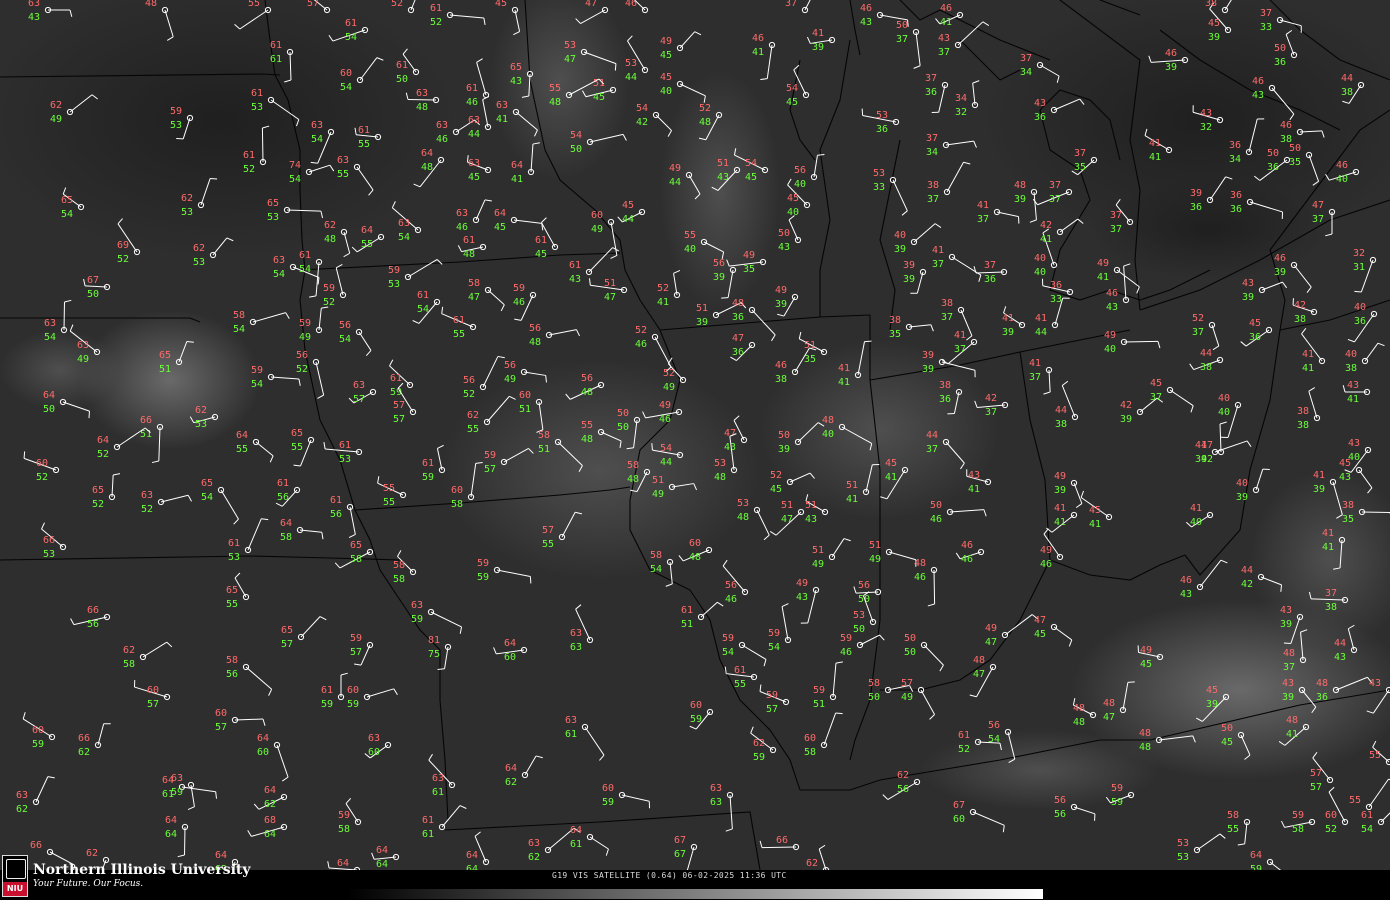 The width and height of the screenshot is (1390, 900). What do you see at coordinates (675, 182) in the screenshot?
I see `station-dewpoint: 44` at bounding box center [675, 182].